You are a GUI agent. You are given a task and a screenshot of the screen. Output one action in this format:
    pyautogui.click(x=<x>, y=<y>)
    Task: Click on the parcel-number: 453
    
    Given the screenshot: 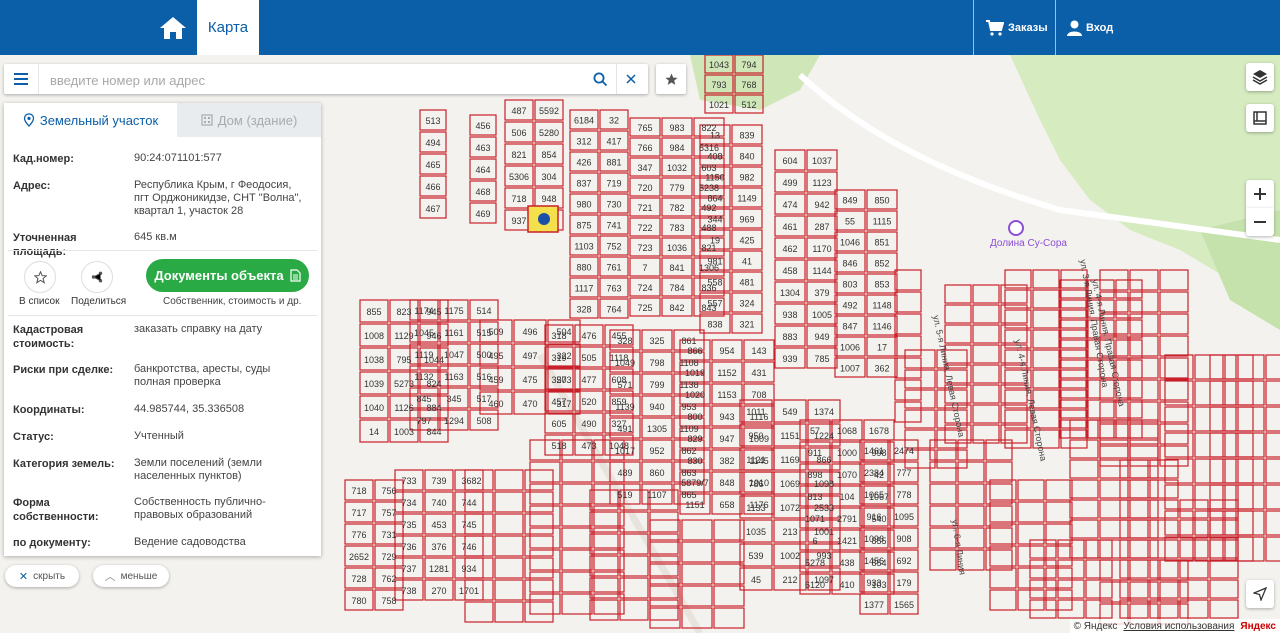 What is the action you would take?
    pyautogui.click(x=438, y=525)
    